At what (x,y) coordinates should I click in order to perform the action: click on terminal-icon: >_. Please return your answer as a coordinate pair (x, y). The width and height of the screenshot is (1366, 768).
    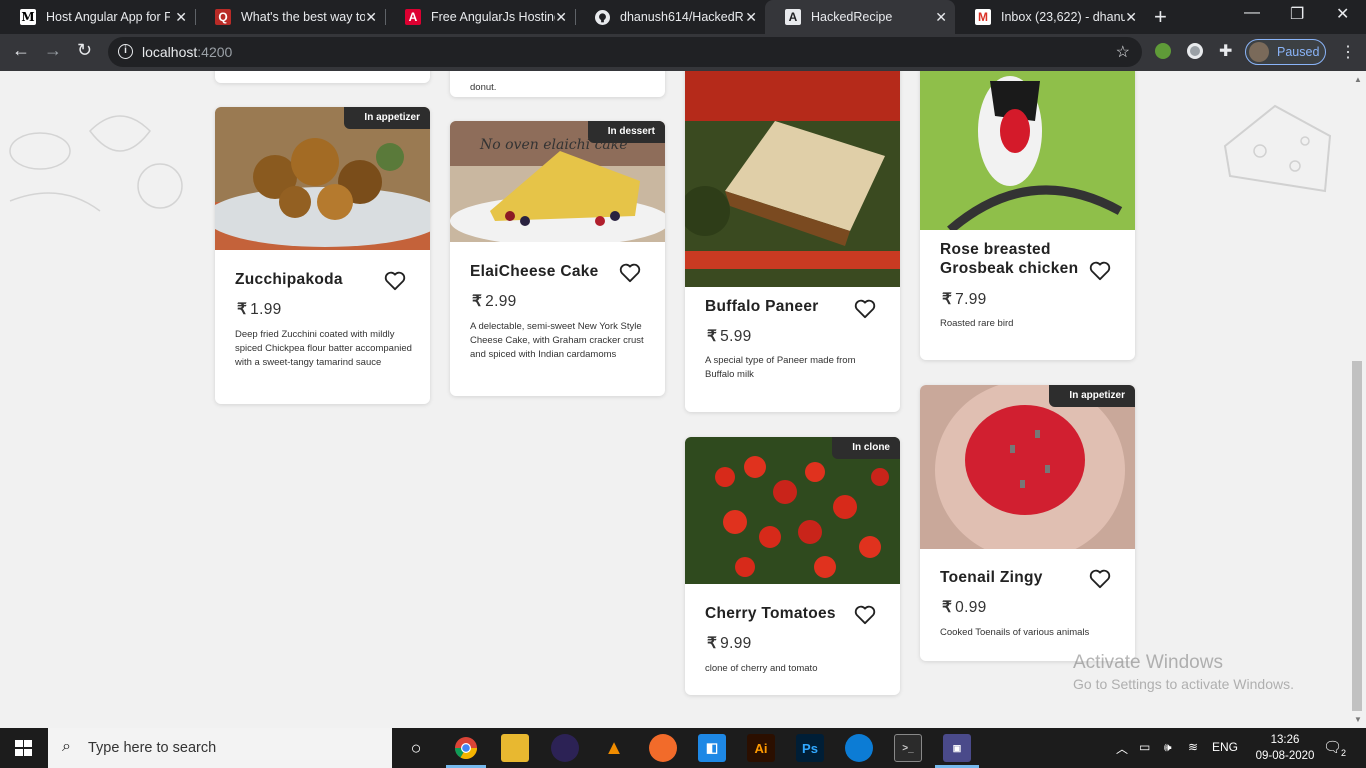
    Looking at the image, I should click on (908, 748).